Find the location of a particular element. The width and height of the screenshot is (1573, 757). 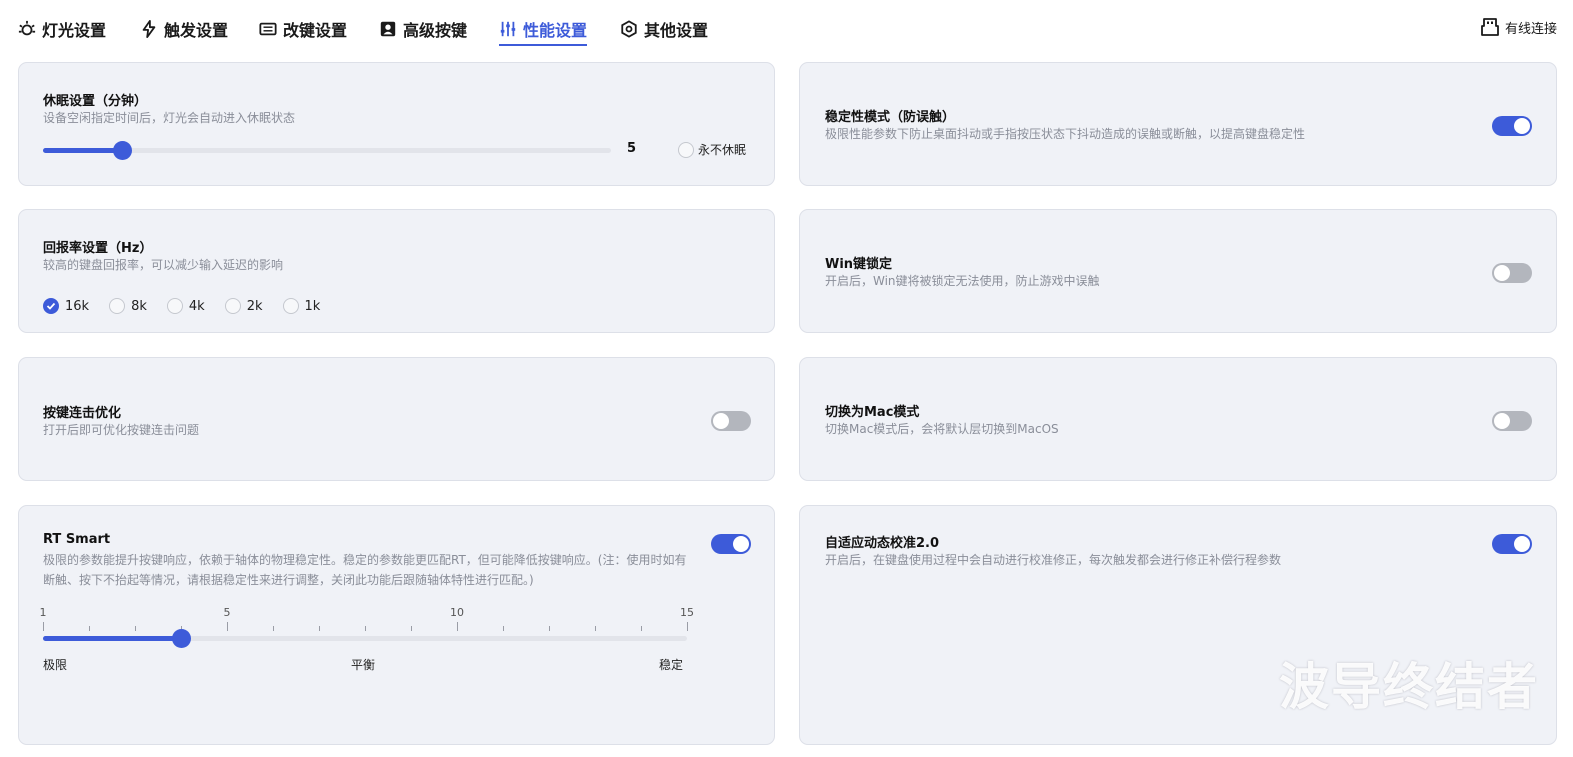

report-rate-option-4k: 4k is located at coordinates (185, 306).